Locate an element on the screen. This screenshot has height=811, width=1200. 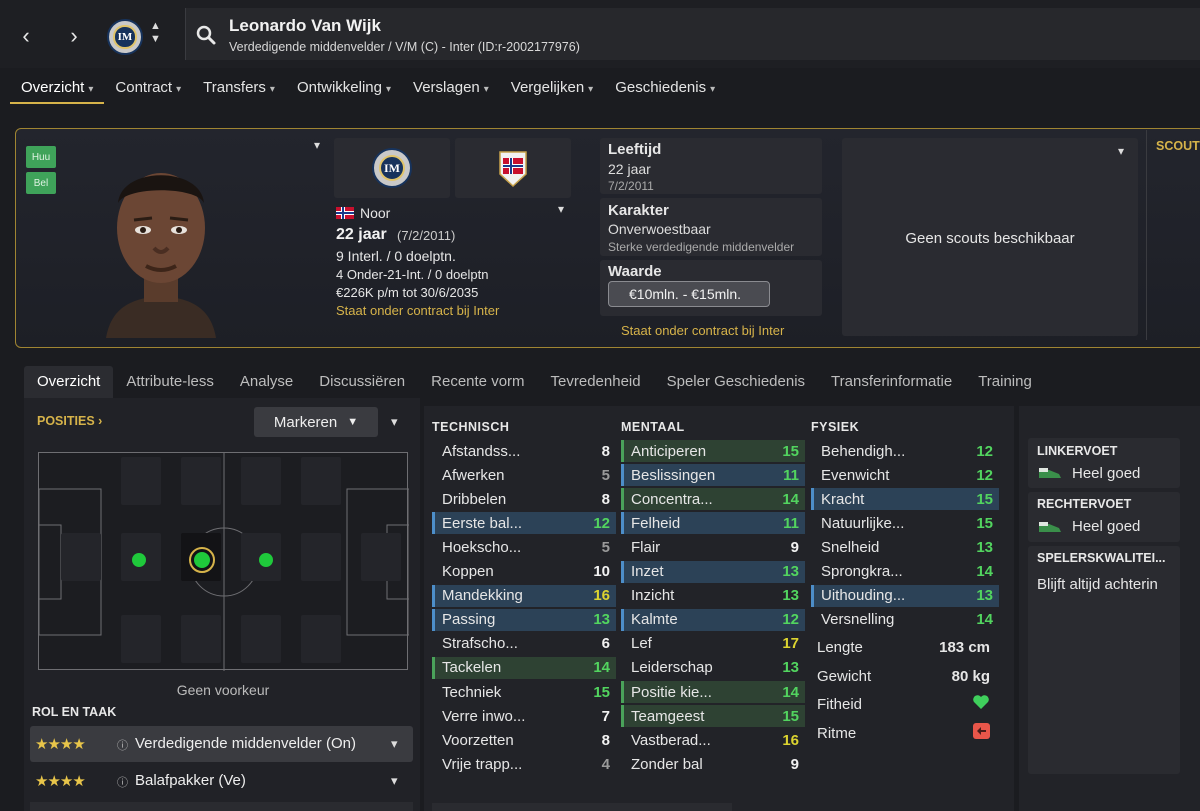
attribute-row-mentaal: Zonder bal 9 is located at coordinates (713, 764).